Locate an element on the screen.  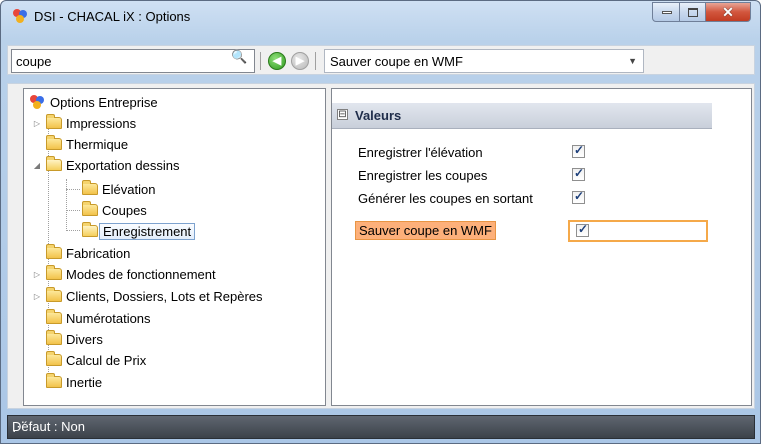
group-label: Valeurs is located at coordinates (378, 115).